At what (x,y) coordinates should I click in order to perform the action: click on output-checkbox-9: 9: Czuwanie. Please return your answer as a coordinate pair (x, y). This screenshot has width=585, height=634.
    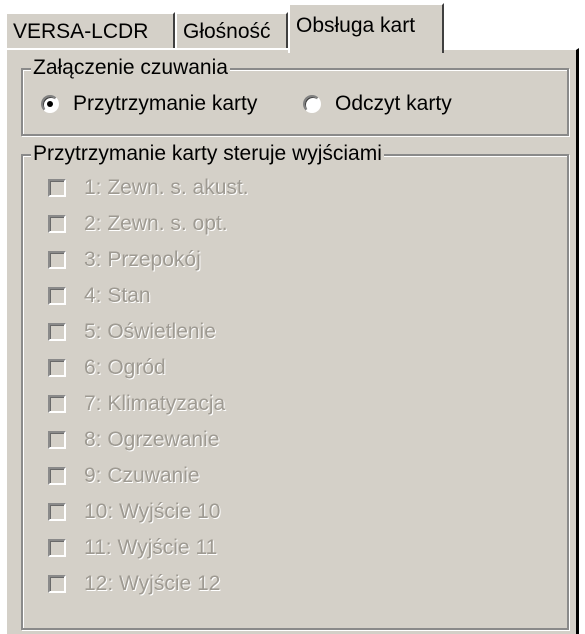
    Looking at the image, I should click on (124, 476).